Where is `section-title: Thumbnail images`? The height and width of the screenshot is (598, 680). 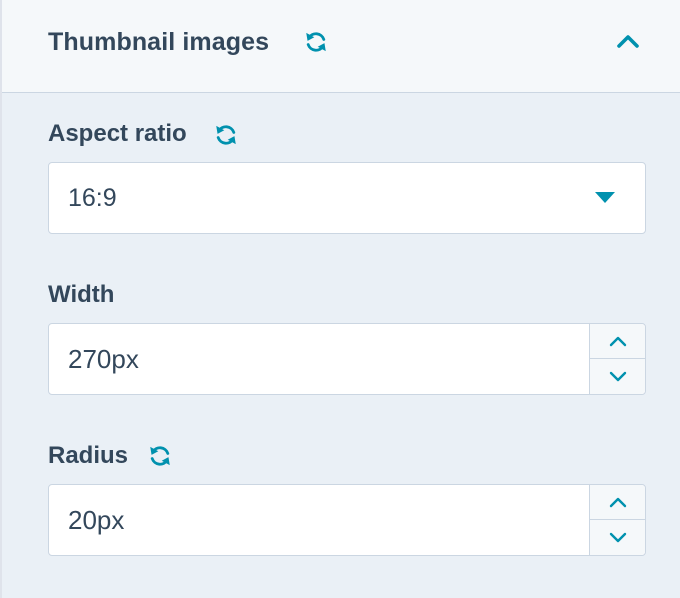 section-title: Thumbnail images is located at coordinates (159, 42).